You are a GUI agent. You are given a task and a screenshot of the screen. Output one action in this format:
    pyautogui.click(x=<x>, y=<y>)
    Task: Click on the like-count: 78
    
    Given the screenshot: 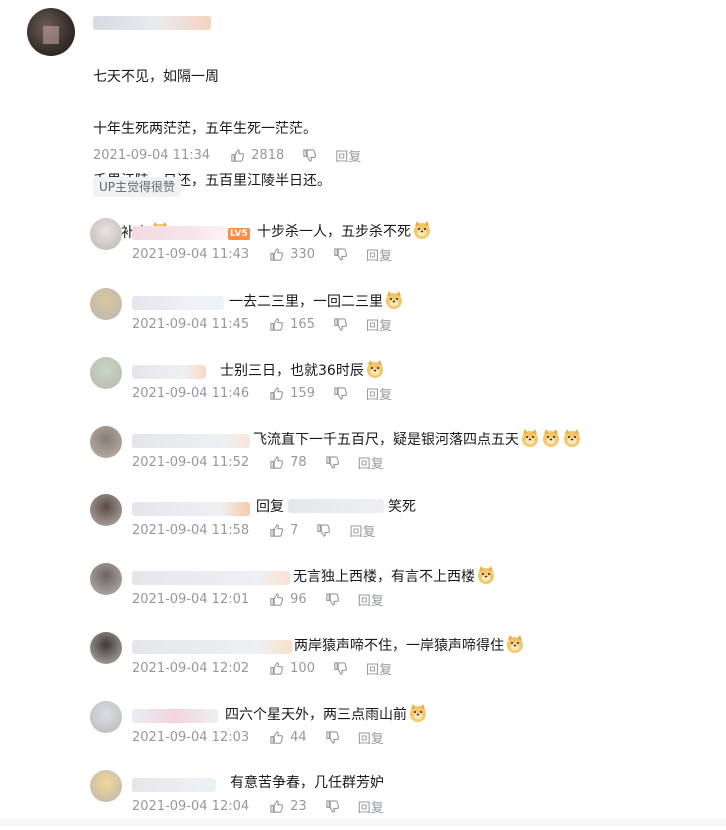 What is the action you would take?
    pyautogui.click(x=298, y=462)
    